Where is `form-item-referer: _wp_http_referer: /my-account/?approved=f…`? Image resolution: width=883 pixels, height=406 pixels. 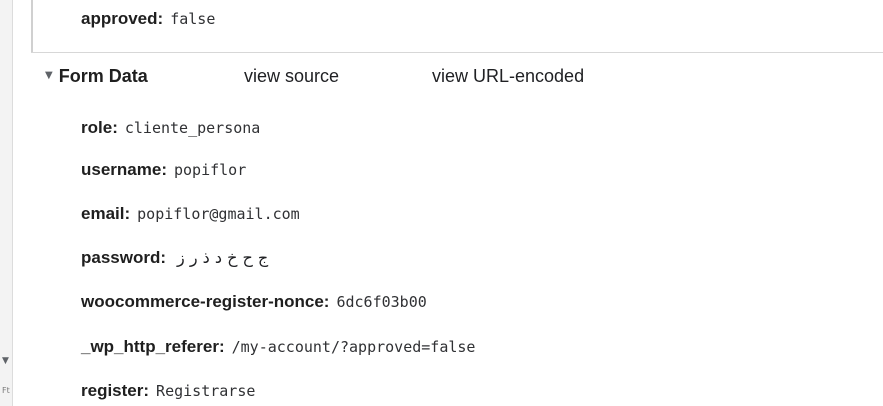 form-item-referer: _wp_http_referer: /my-account/?approved=f… is located at coordinates (278, 347).